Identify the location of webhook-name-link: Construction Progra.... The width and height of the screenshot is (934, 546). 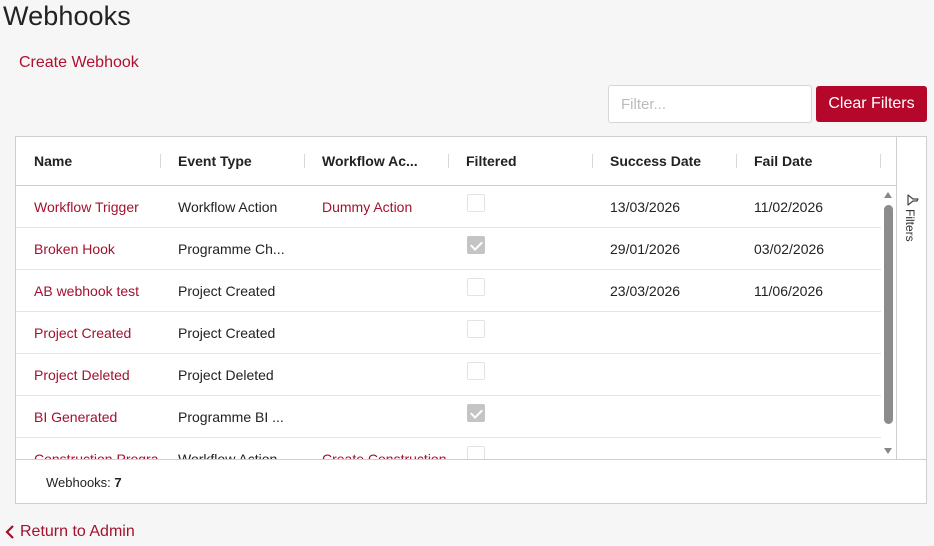
(88, 448).